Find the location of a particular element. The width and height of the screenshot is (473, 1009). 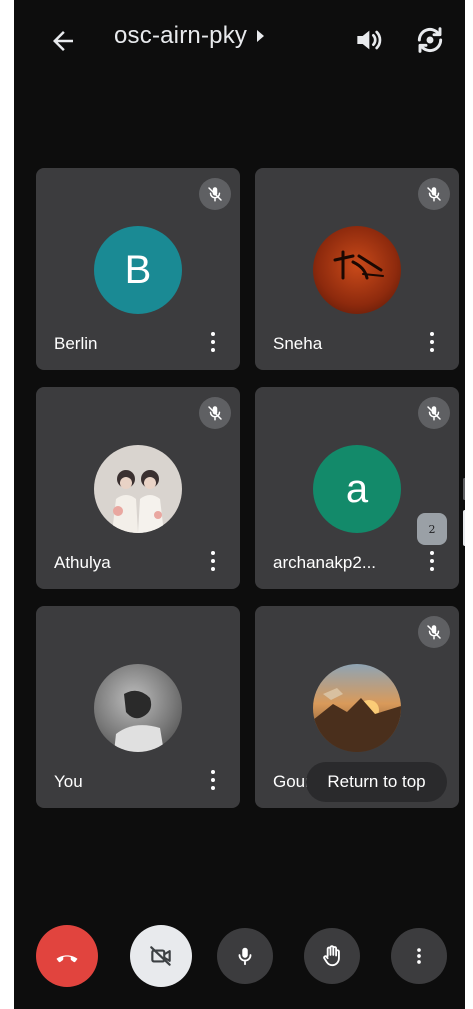

scroll-track is located at coordinates (464, 489).